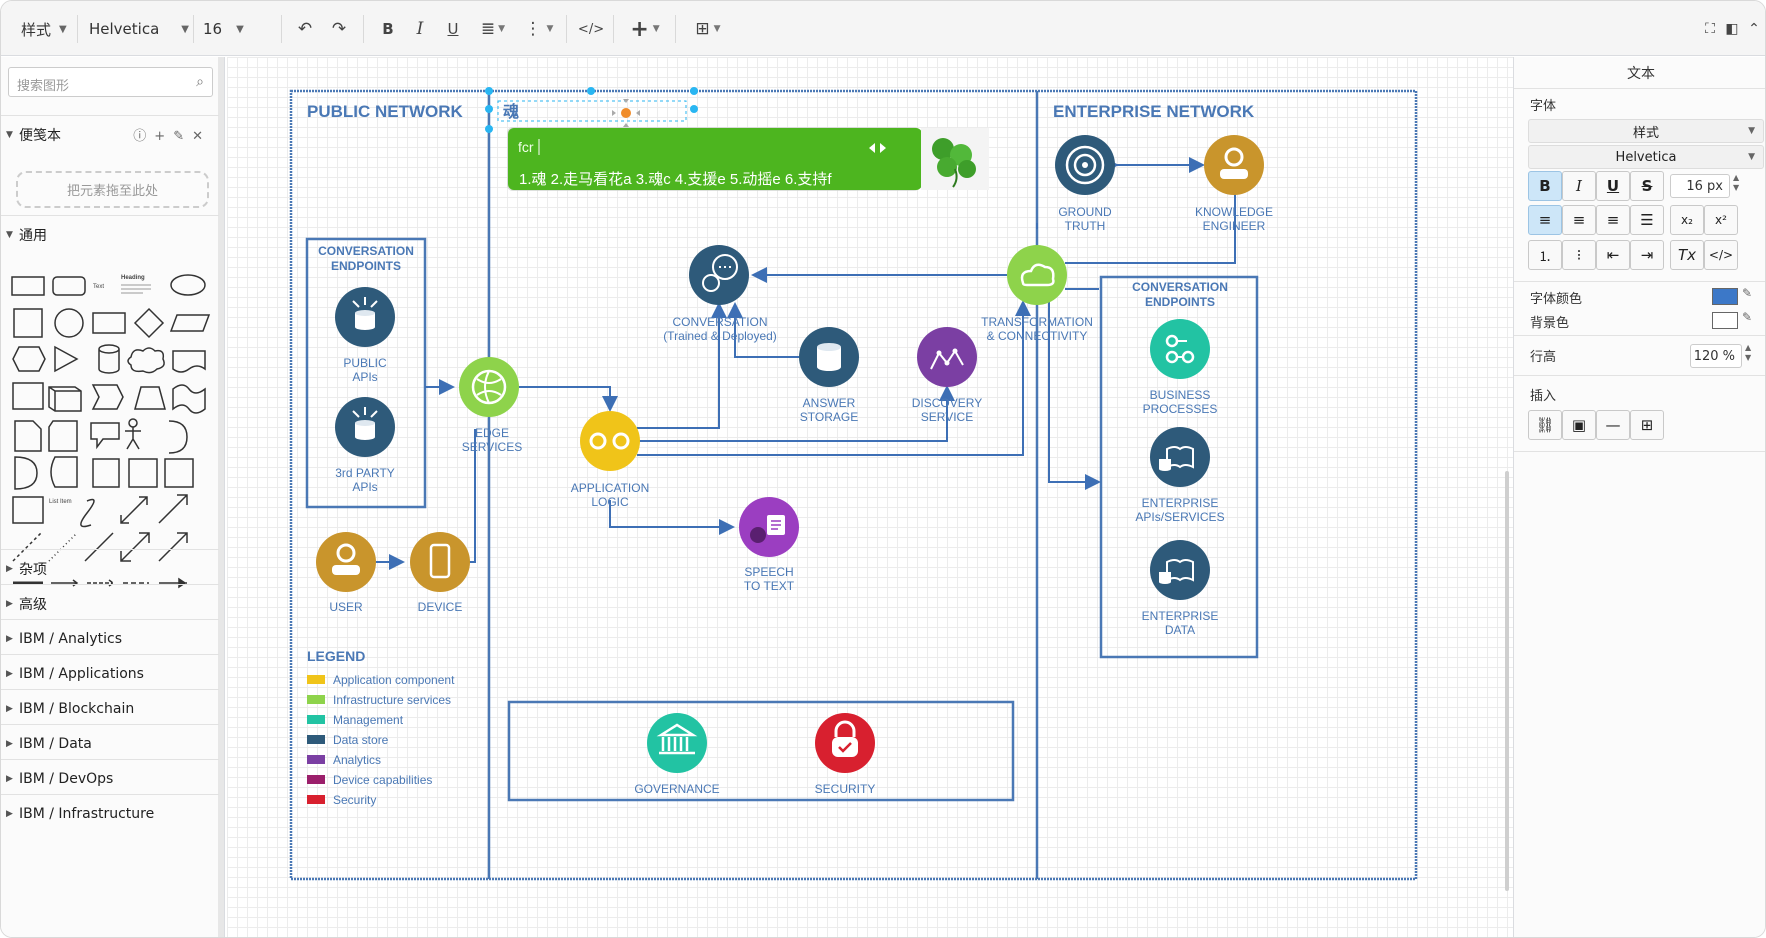 This screenshot has height=938, width=1766. Describe the element at coordinates (105, 436) in the screenshot. I see `shape-callout` at that location.